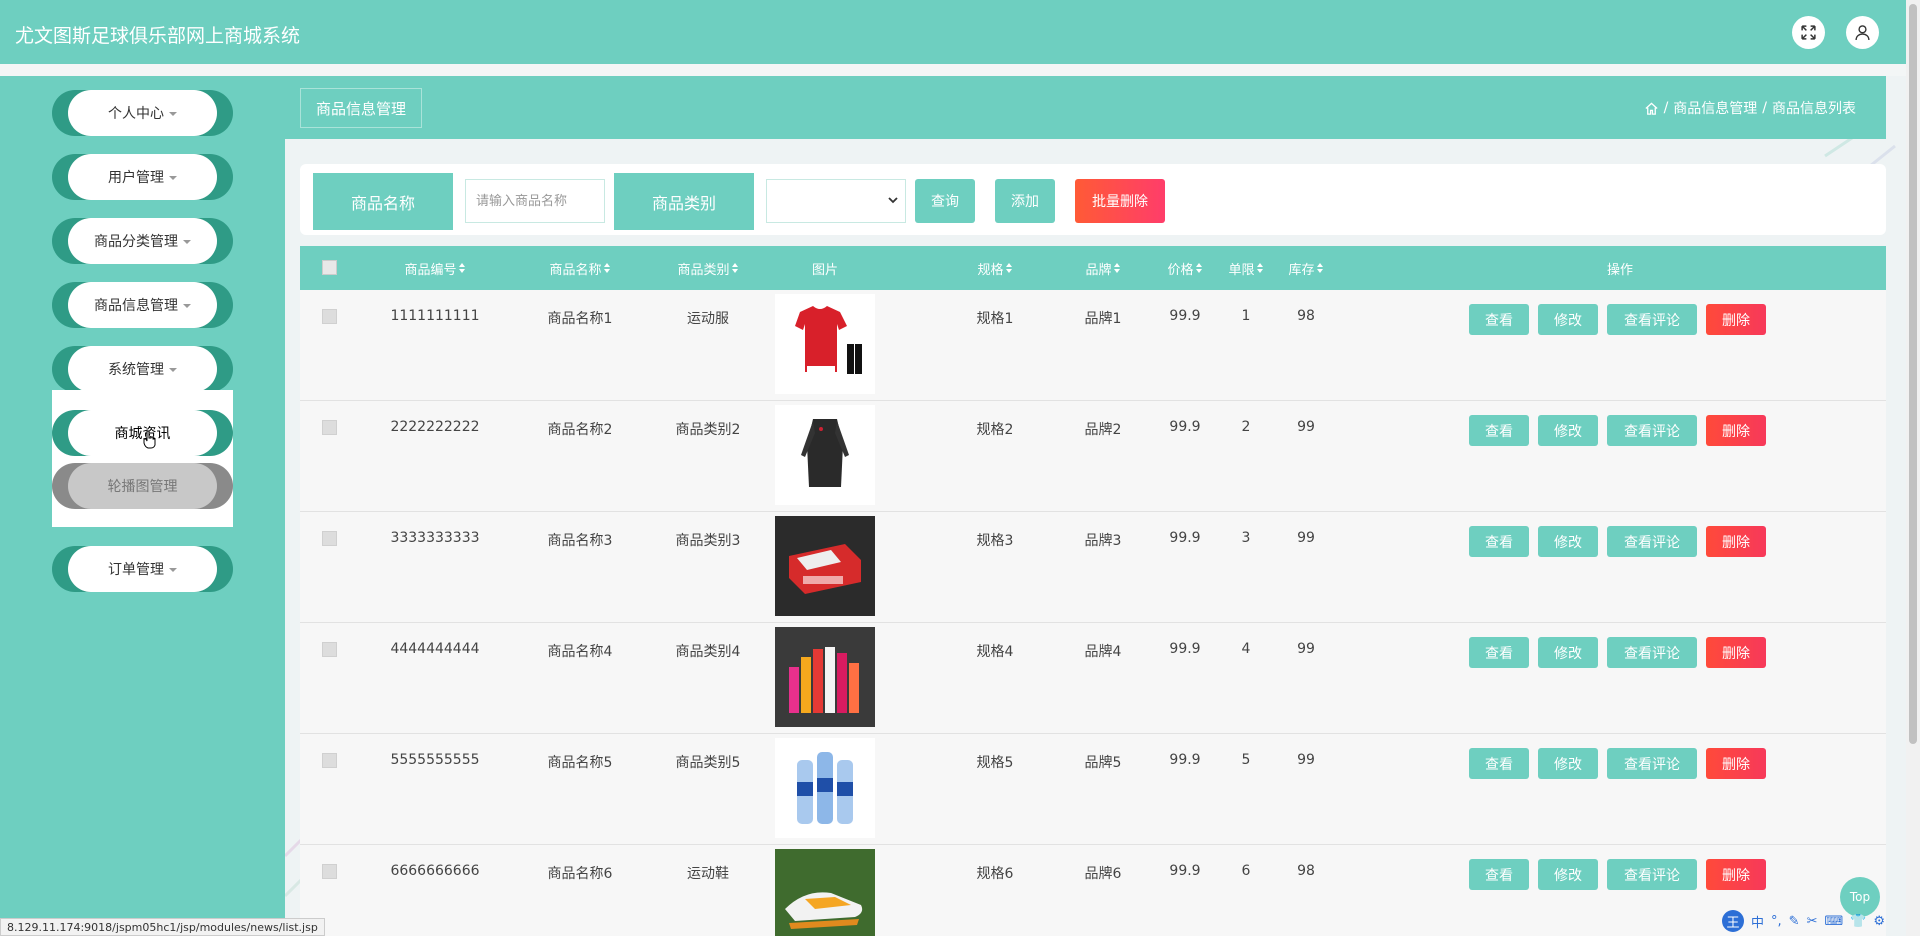 This screenshot has height=936, width=1920. I want to click on sidebar-item-system-management: 系统管理, so click(142, 369).